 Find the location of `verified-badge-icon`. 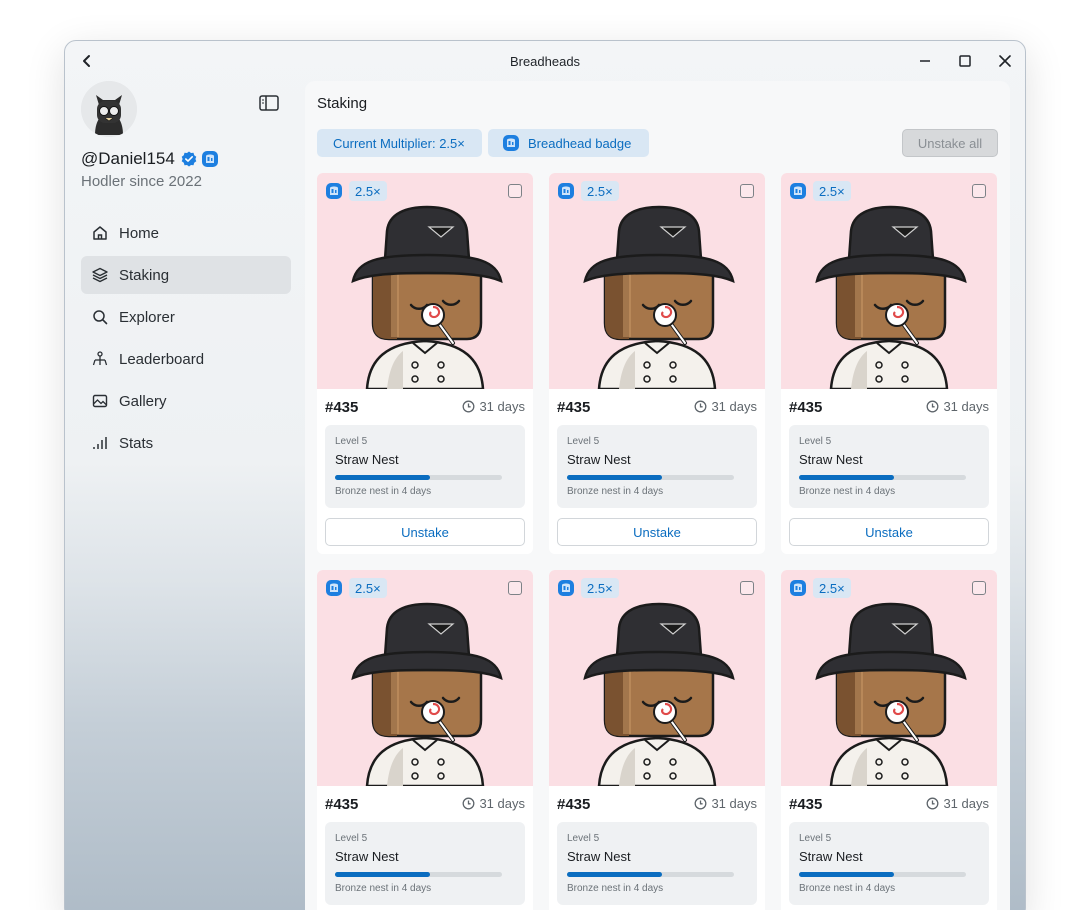

verified-badge-icon is located at coordinates (189, 159).